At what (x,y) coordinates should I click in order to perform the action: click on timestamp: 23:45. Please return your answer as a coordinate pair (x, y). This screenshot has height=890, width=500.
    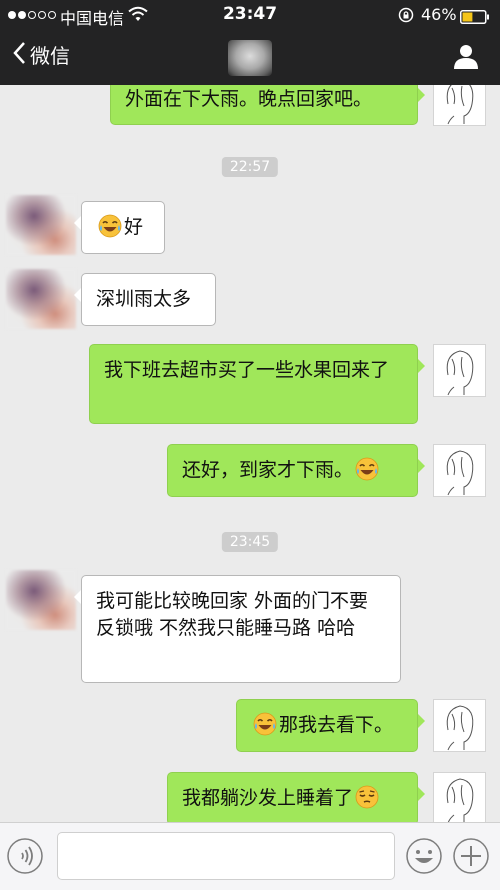
    Looking at the image, I should click on (250, 542).